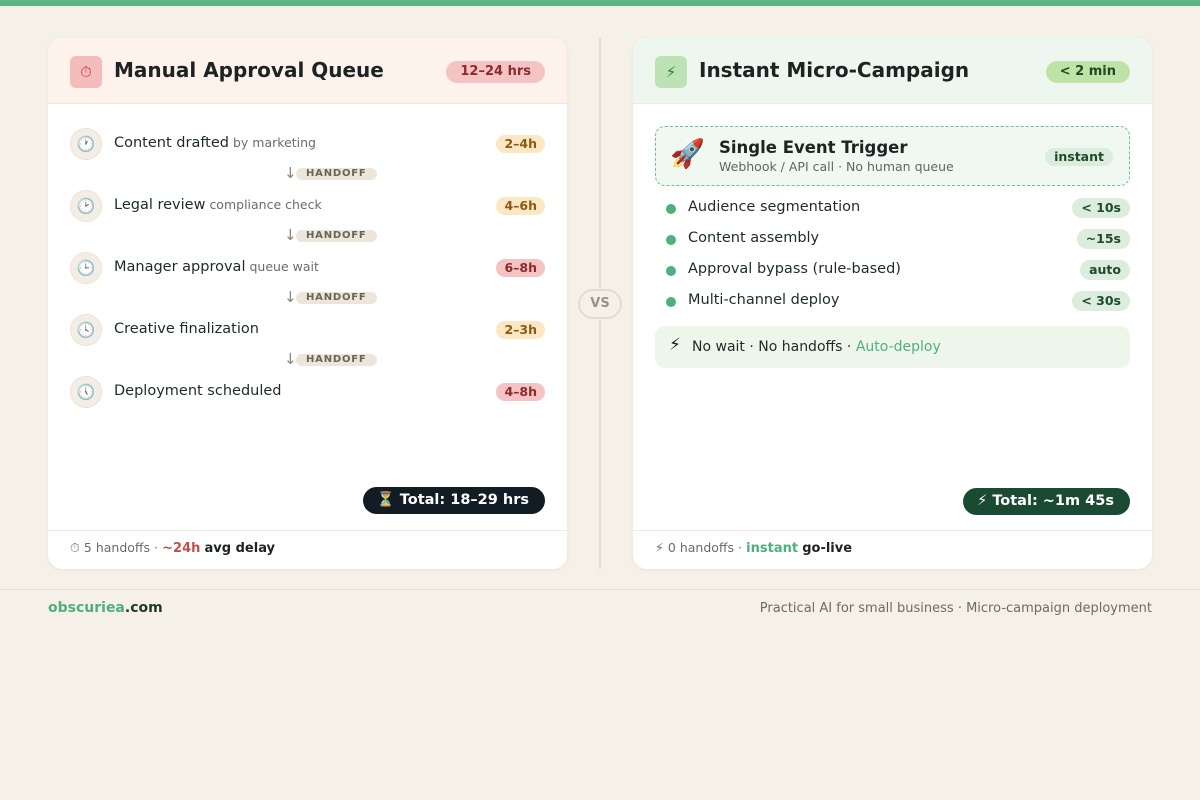  What do you see at coordinates (600, 3) in the screenshot?
I see `top-accent-bar` at bounding box center [600, 3].